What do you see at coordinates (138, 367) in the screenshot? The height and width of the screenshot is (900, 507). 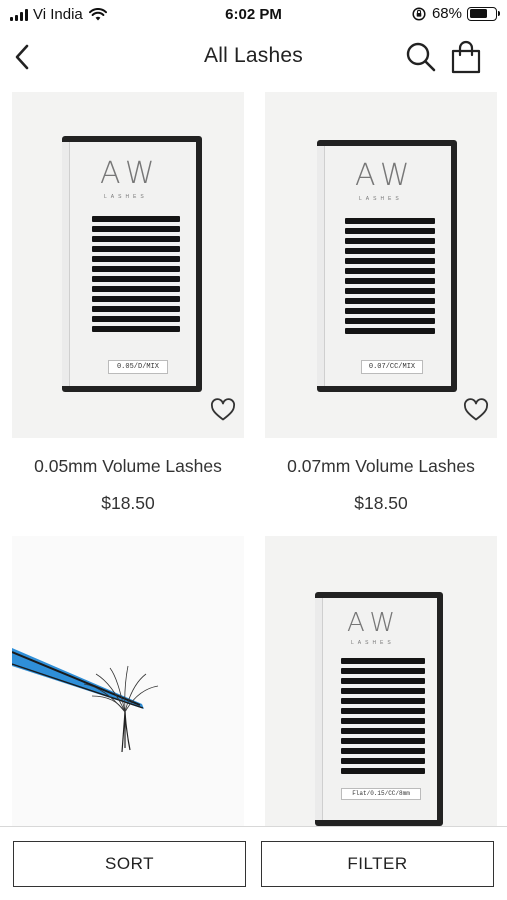 I see `lash-label: 0.05/D/MIX` at bounding box center [138, 367].